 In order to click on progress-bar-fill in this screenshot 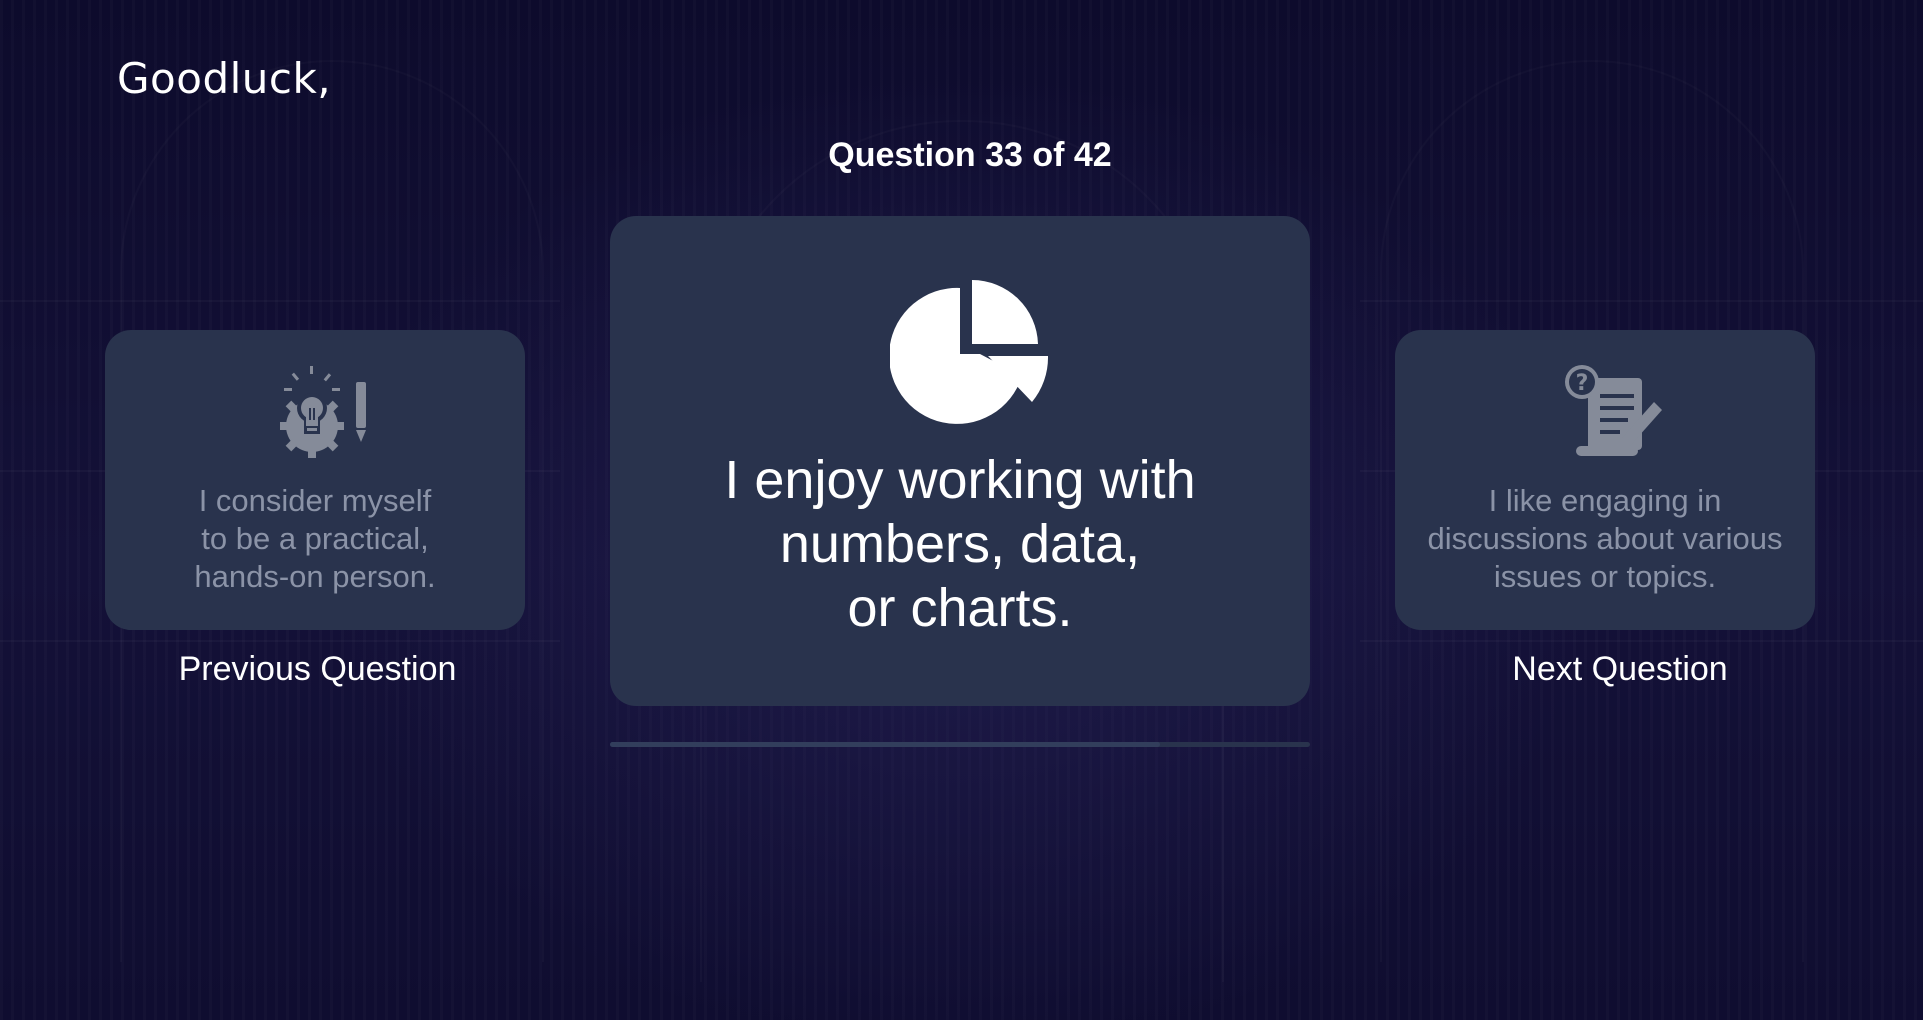, I will do `click(885, 744)`.